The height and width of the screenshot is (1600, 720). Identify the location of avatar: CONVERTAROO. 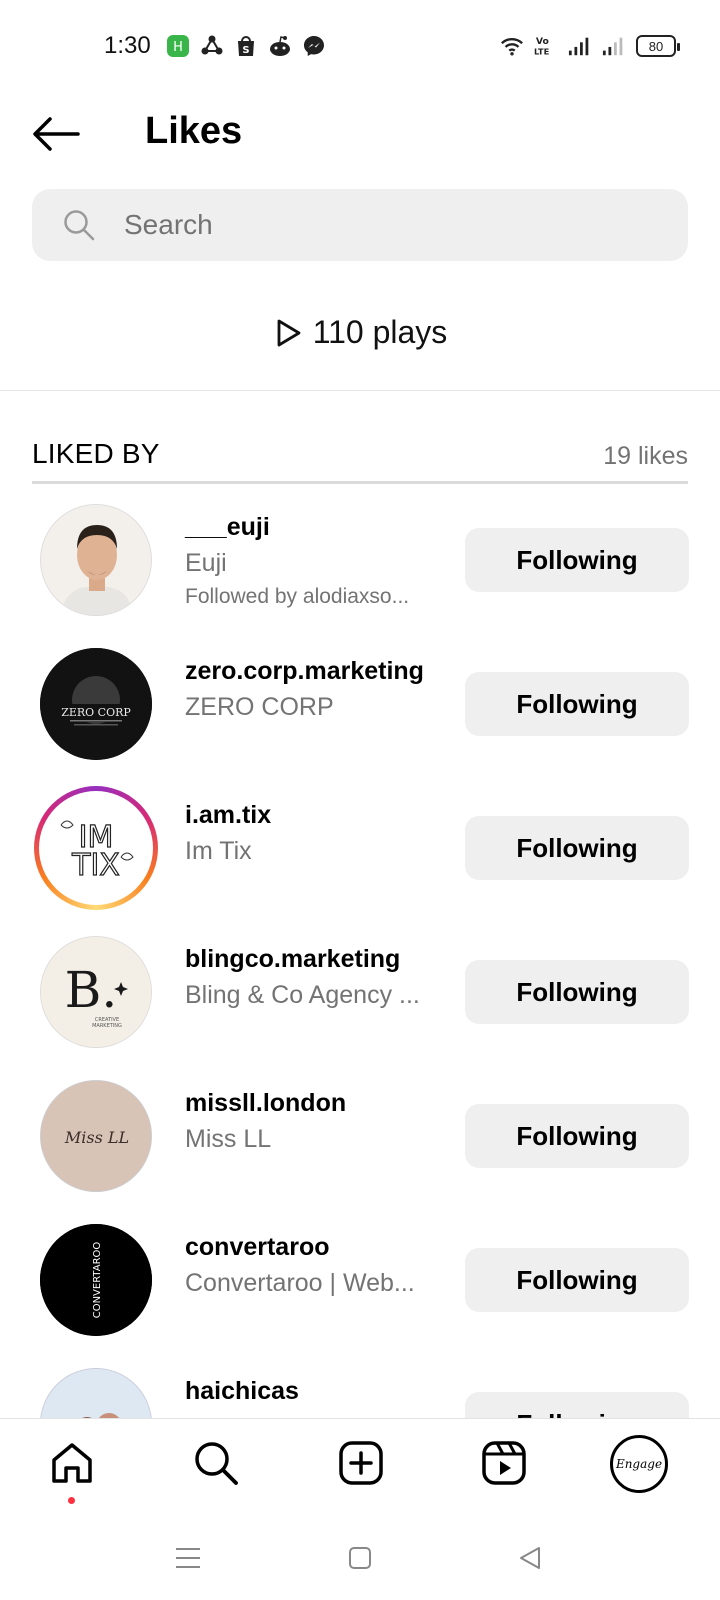
(96, 1280).